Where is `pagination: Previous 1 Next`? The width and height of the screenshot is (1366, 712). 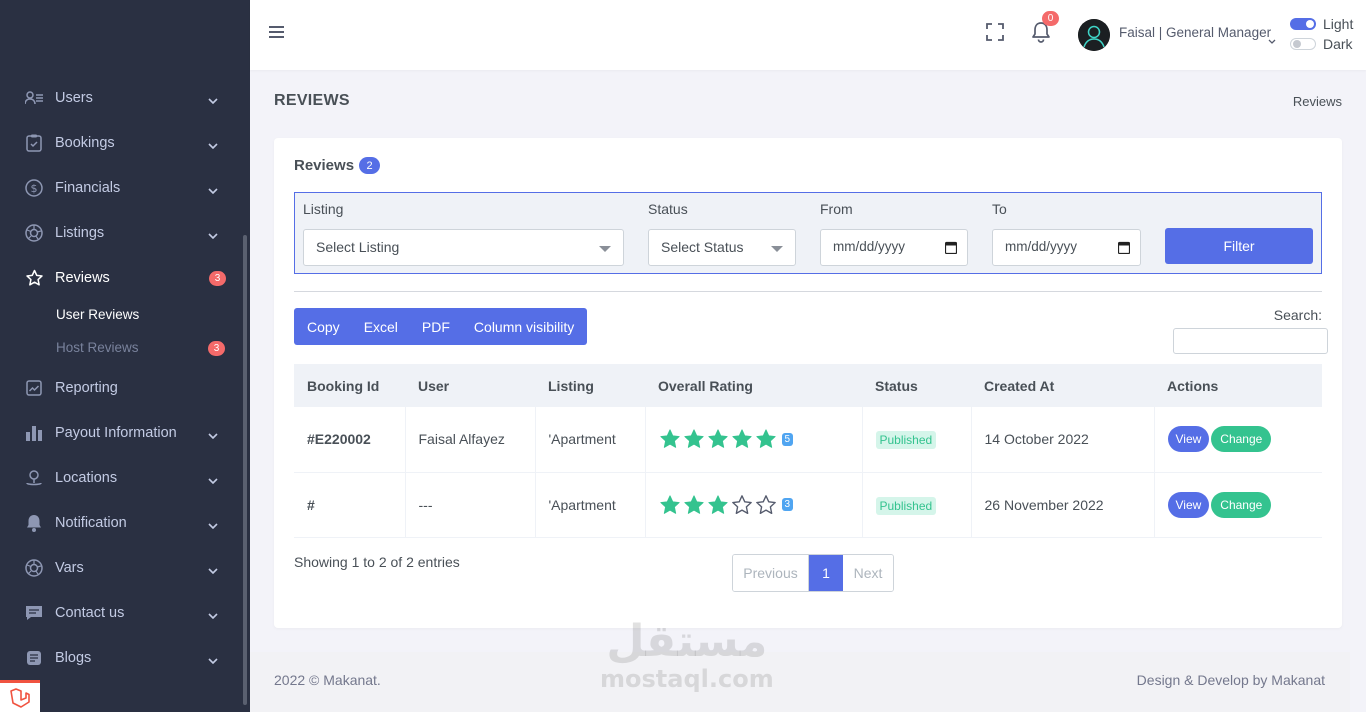
pagination: Previous 1 Next is located at coordinates (813, 573).